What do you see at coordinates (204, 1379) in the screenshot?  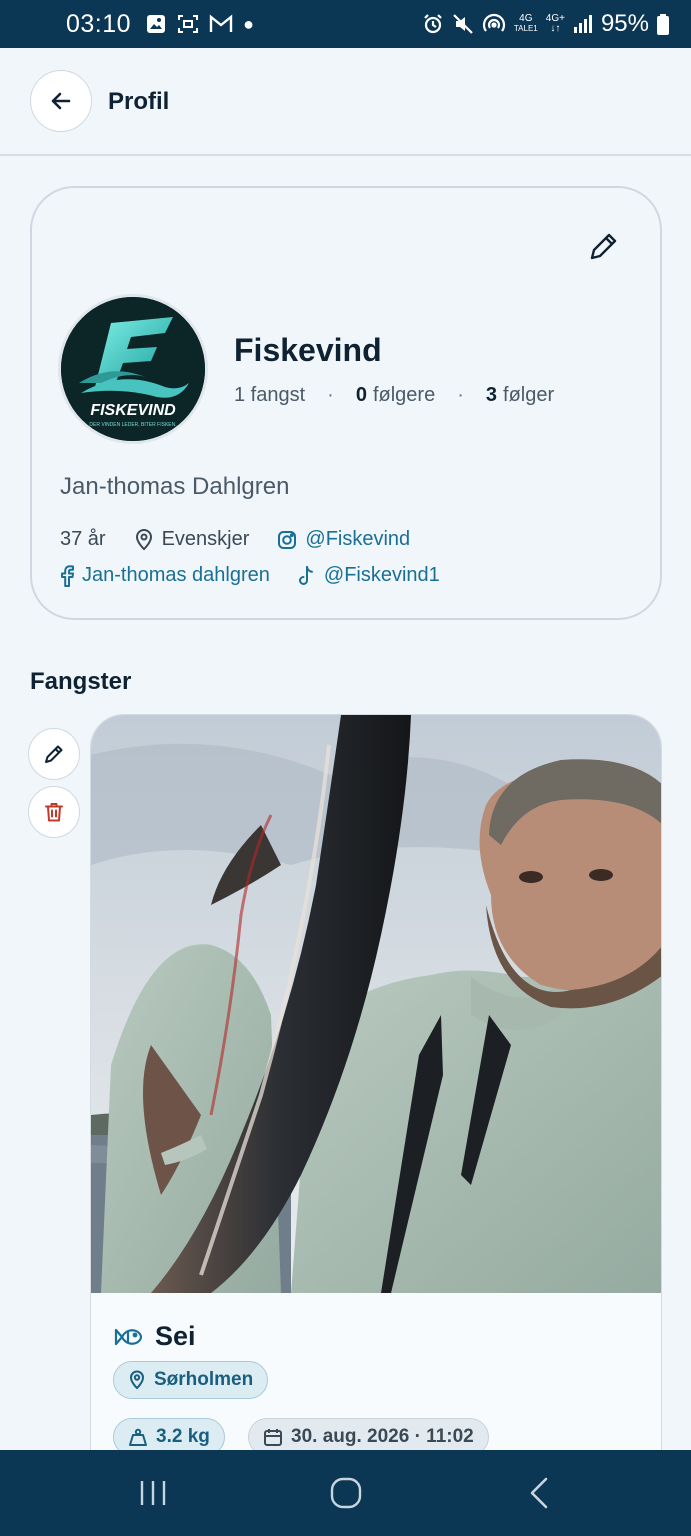 I see `catch-location: Sørholmen` at bounding box center [204, 1379].